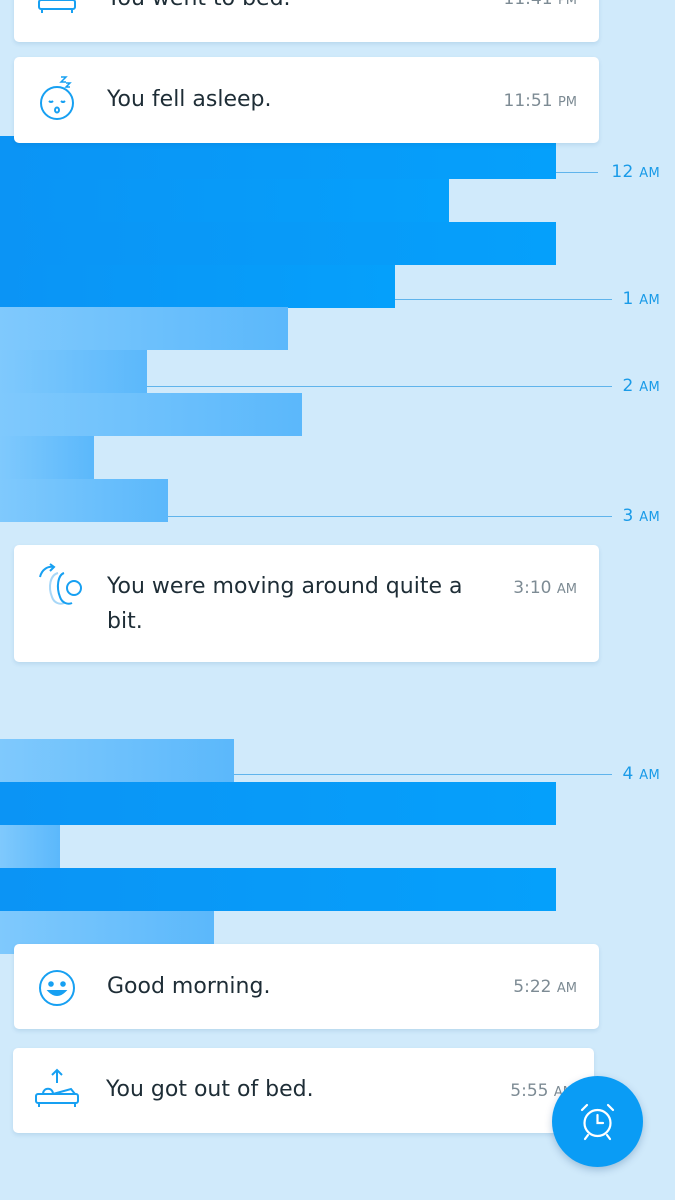 This screenshot has height=1200, width=675. I want to click on bed-icon, so click(57, 10).